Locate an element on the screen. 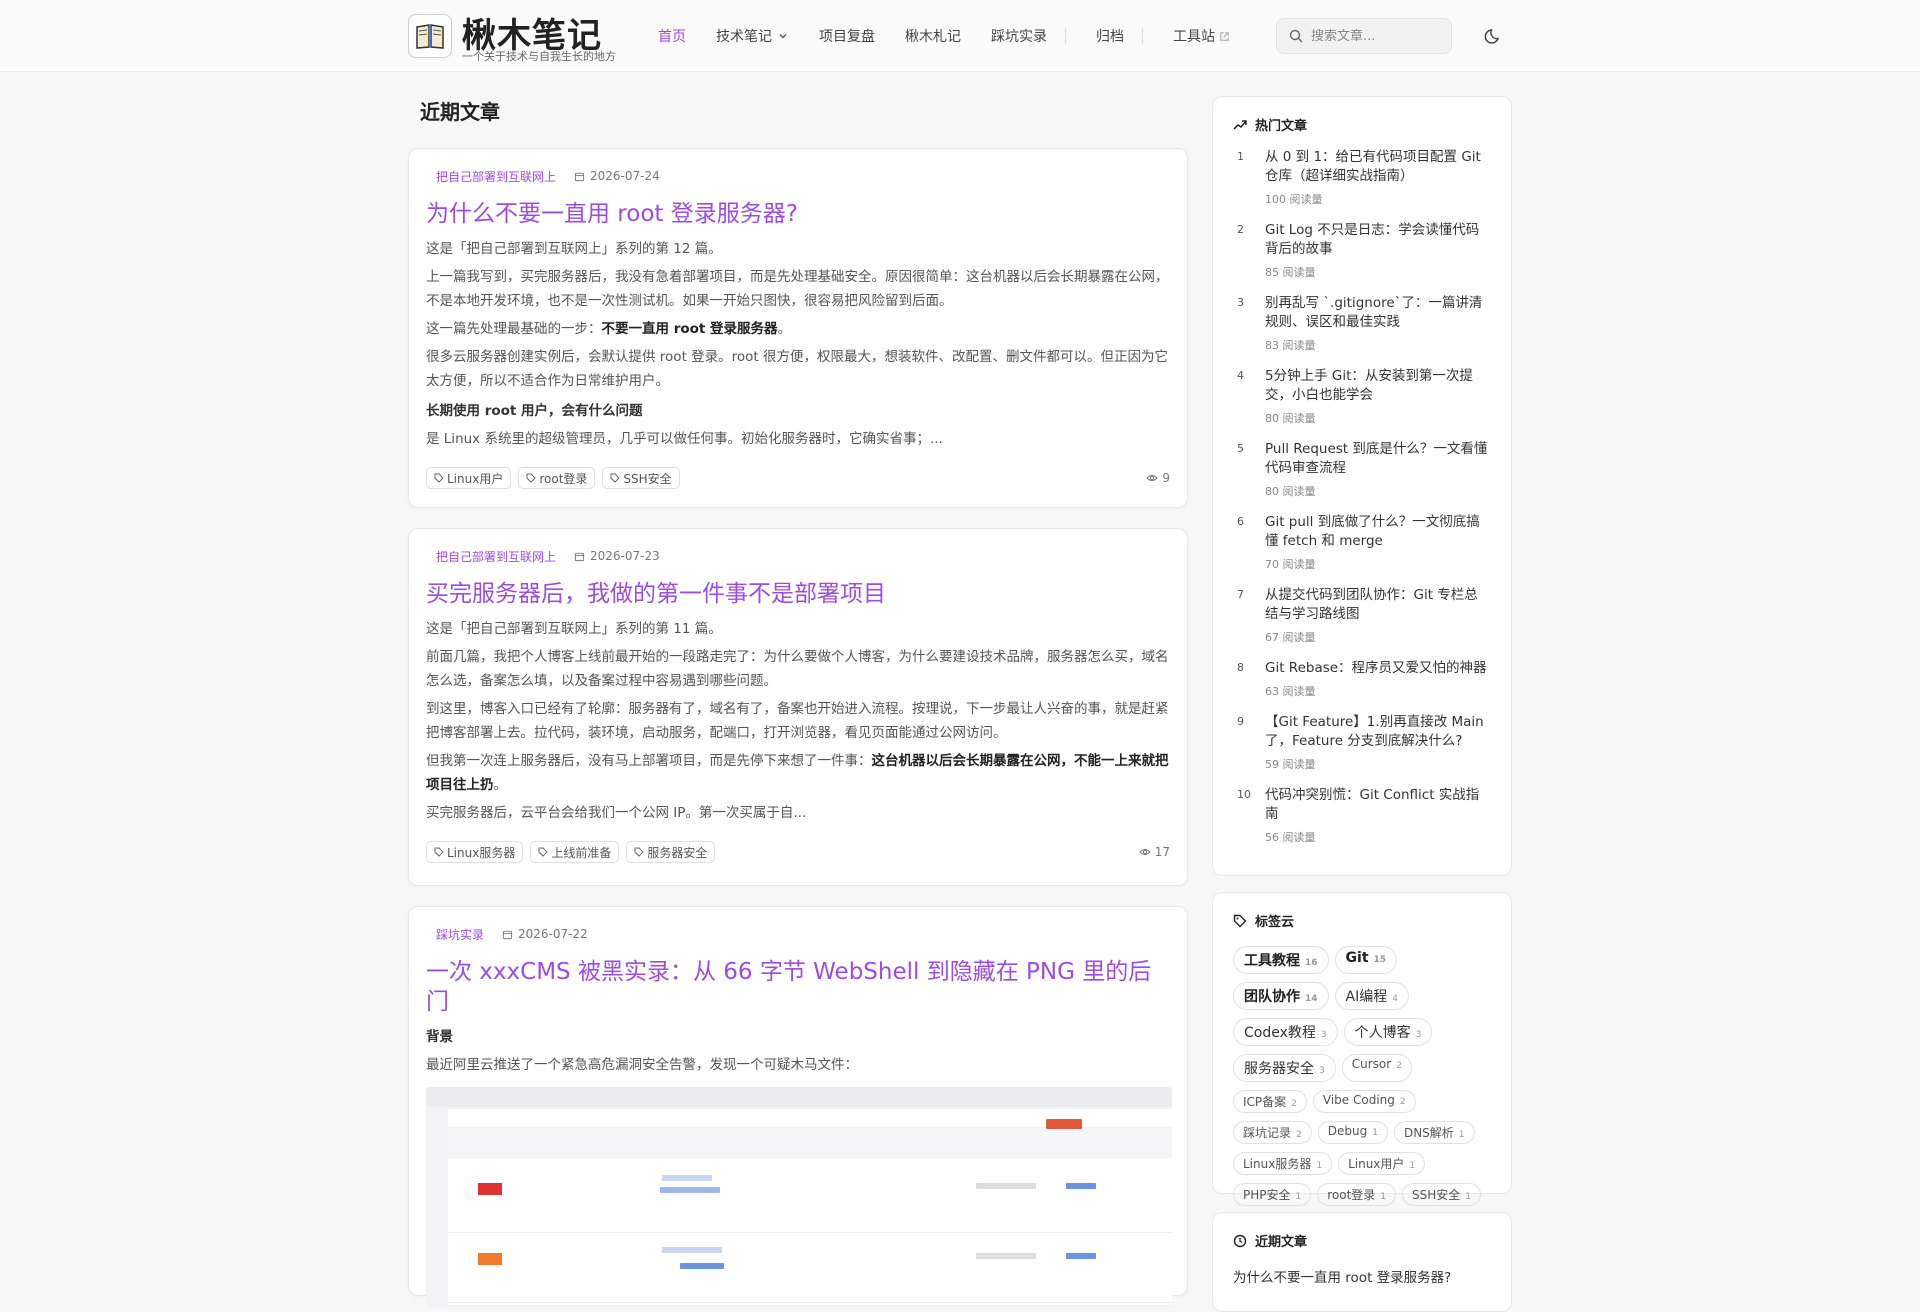  cloud-tag: Linux服务器 1 is located at coordinates (1283, 1163).